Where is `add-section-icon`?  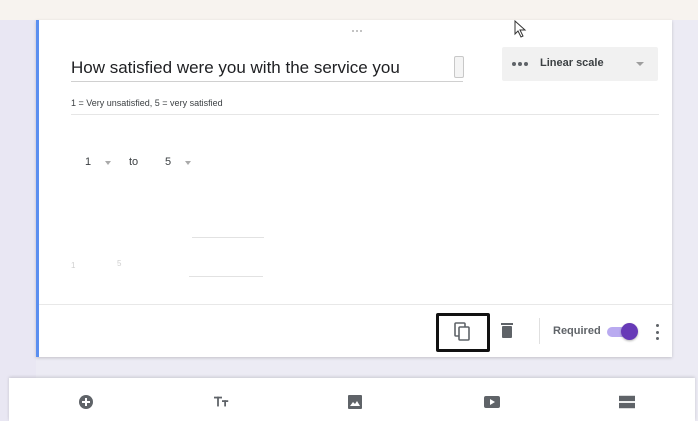
add-section-icon is located at coordinates (627, 402).